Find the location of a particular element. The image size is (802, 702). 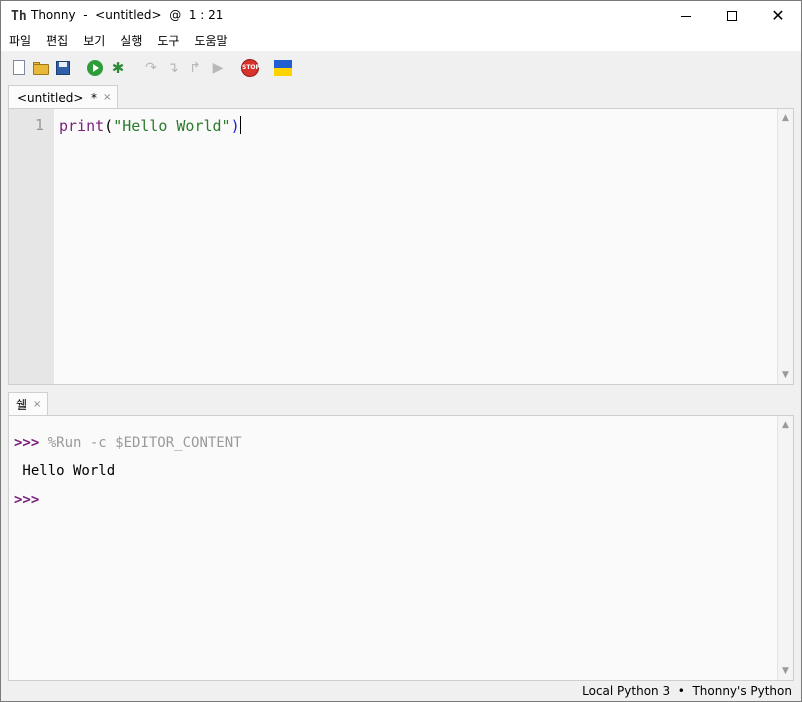

status-bar: Local Python 3 • Thonny's Python is located at coordinates (401, 691).